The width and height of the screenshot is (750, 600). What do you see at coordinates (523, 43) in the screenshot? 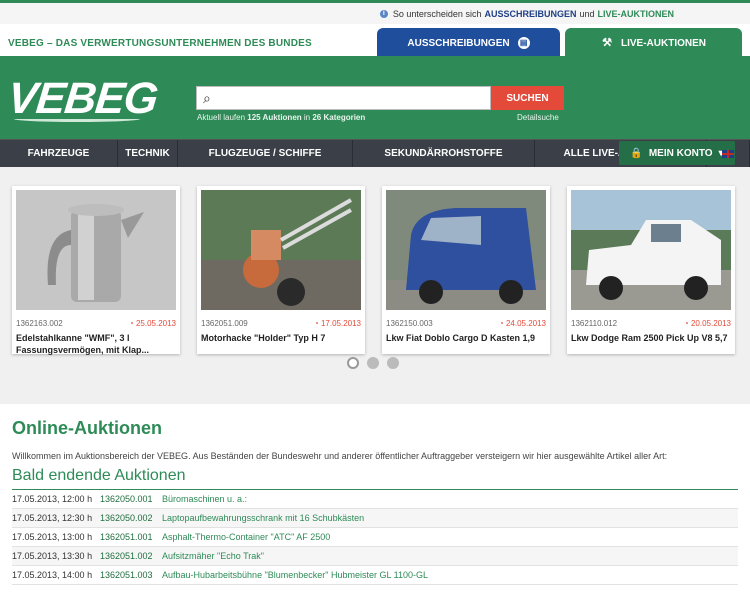
I see `document-icon: ▤` at bounding box center [523, 43].